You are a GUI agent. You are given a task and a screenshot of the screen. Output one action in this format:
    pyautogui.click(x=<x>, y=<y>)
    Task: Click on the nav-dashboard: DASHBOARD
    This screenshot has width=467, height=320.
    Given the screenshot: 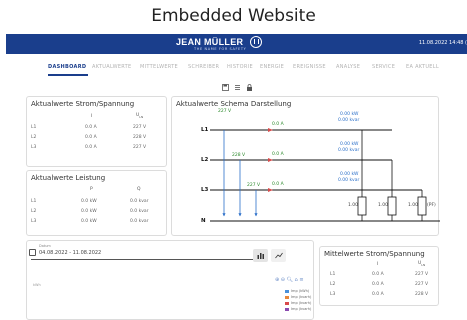 What is the action you would take?
    pyautogui.click(x=67, y=67)
    